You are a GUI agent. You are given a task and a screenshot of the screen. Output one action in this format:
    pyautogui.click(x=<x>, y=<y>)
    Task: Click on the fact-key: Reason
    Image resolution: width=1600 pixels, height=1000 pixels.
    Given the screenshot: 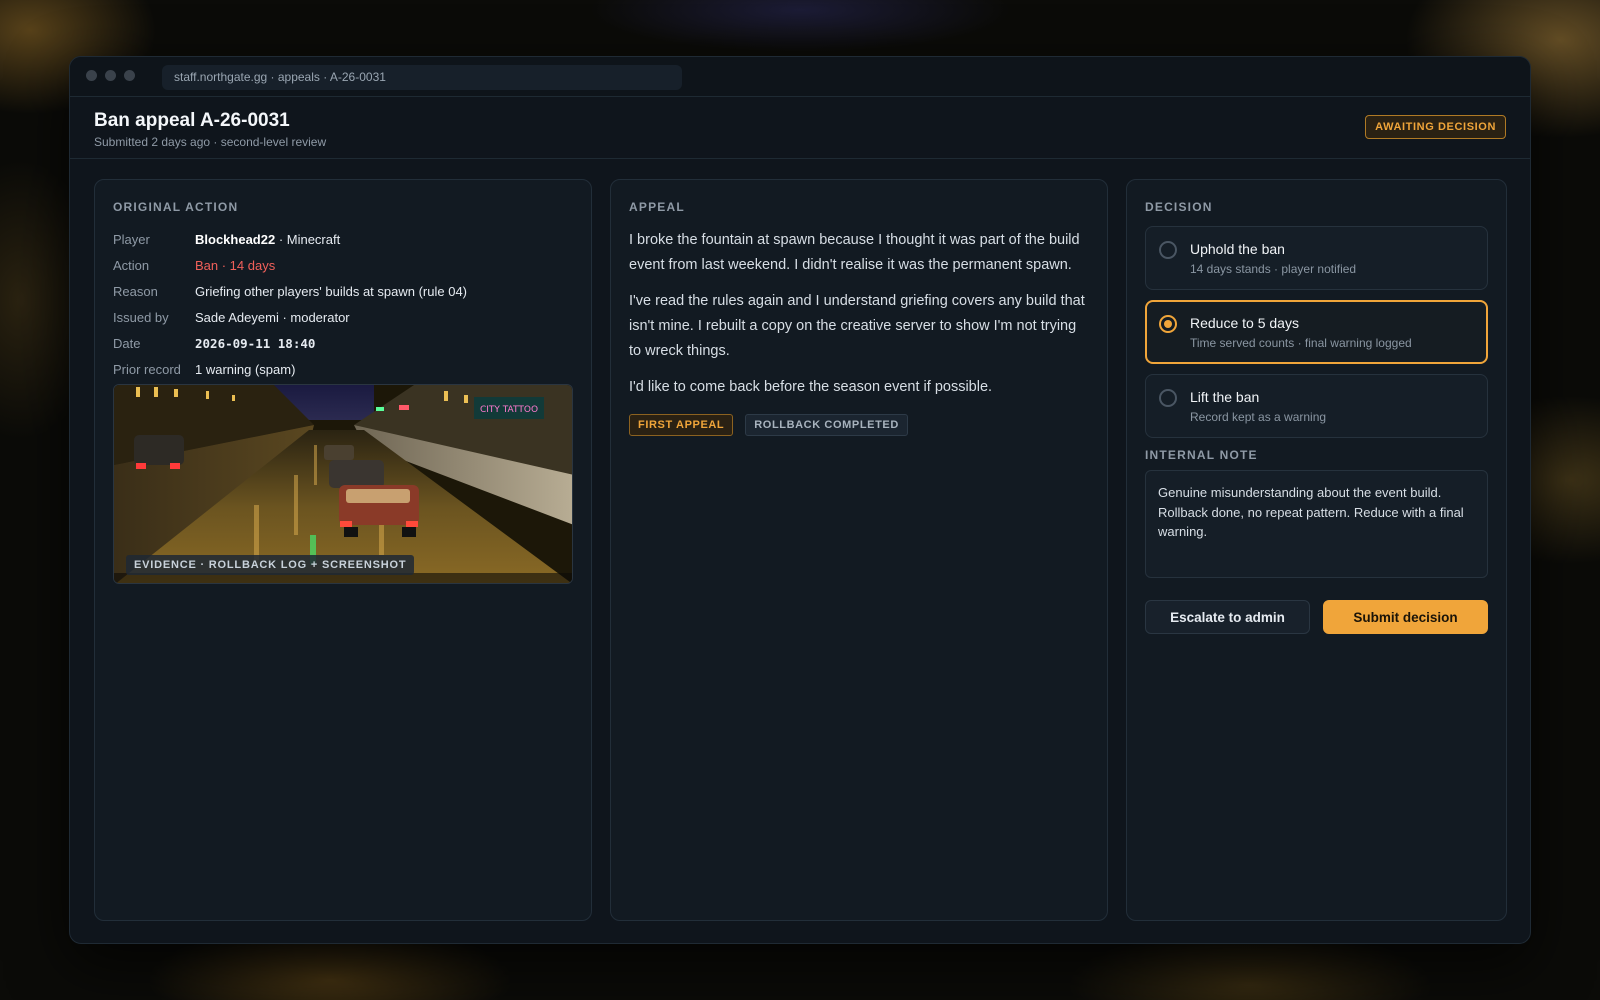 What is the action you would take?
    pyautogui.click(x=135, y=291)
    